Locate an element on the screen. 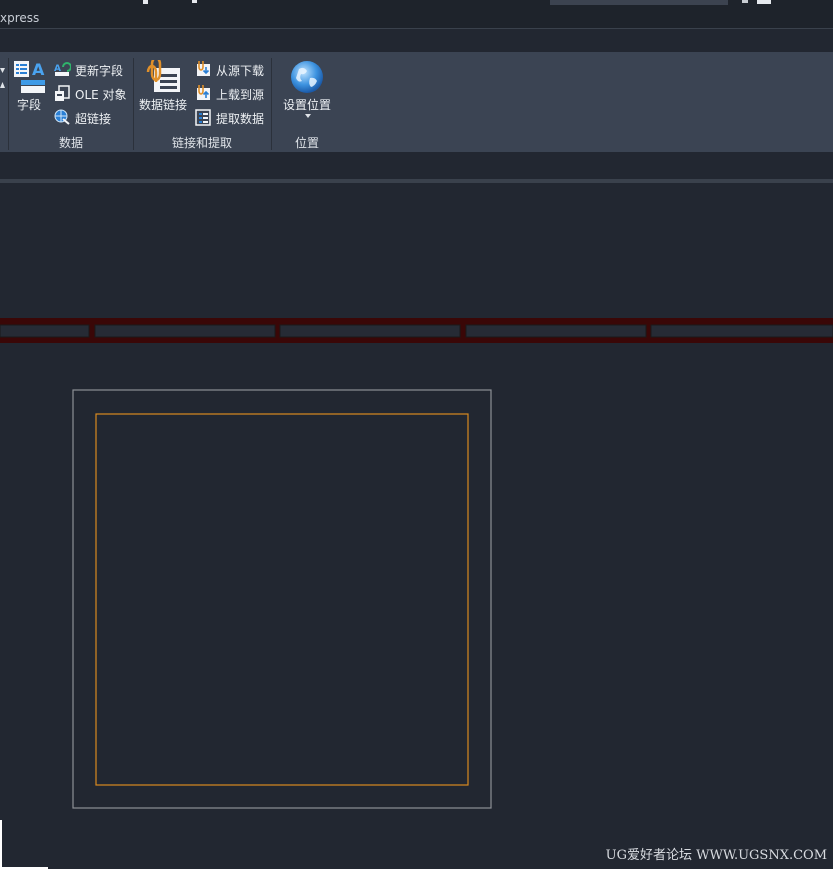  data-link-button: 数据链接 is located at coordinates (164, 88).